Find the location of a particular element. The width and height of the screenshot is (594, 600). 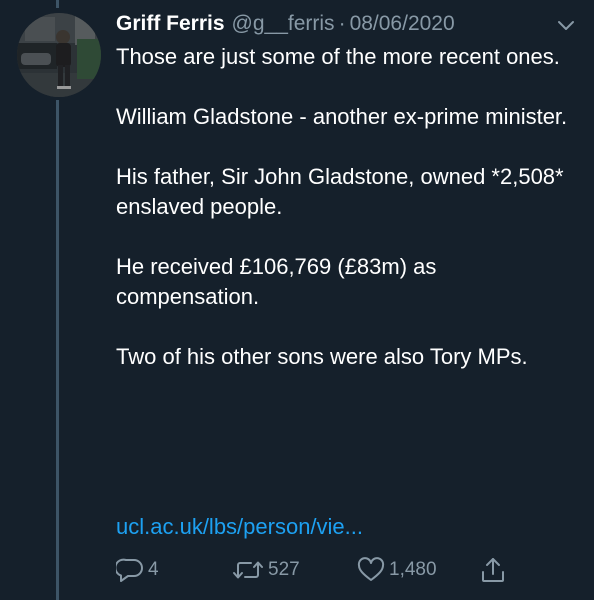

heart-icon is located at coordinates (371, 569).